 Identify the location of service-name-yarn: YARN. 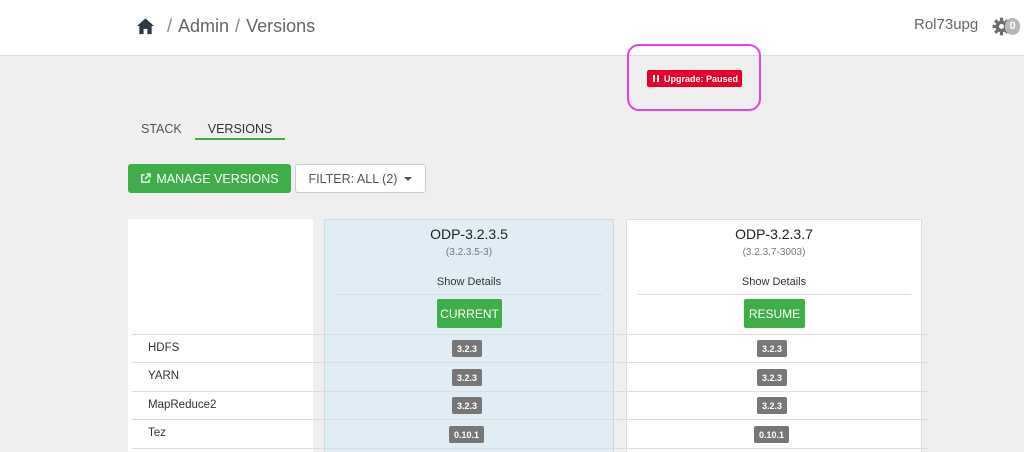
(164, 376).